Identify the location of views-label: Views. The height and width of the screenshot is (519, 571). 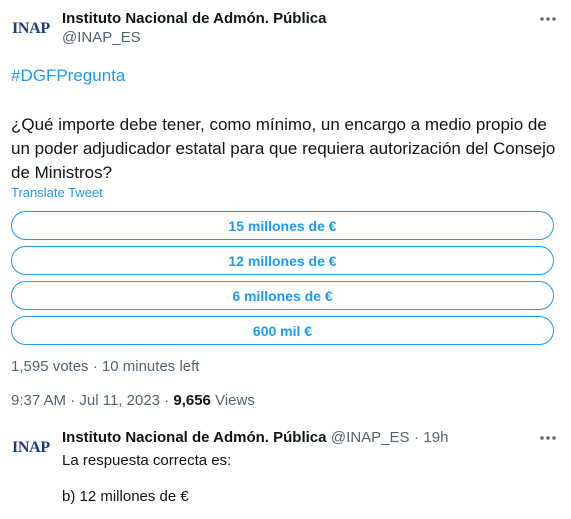
(235, 400).